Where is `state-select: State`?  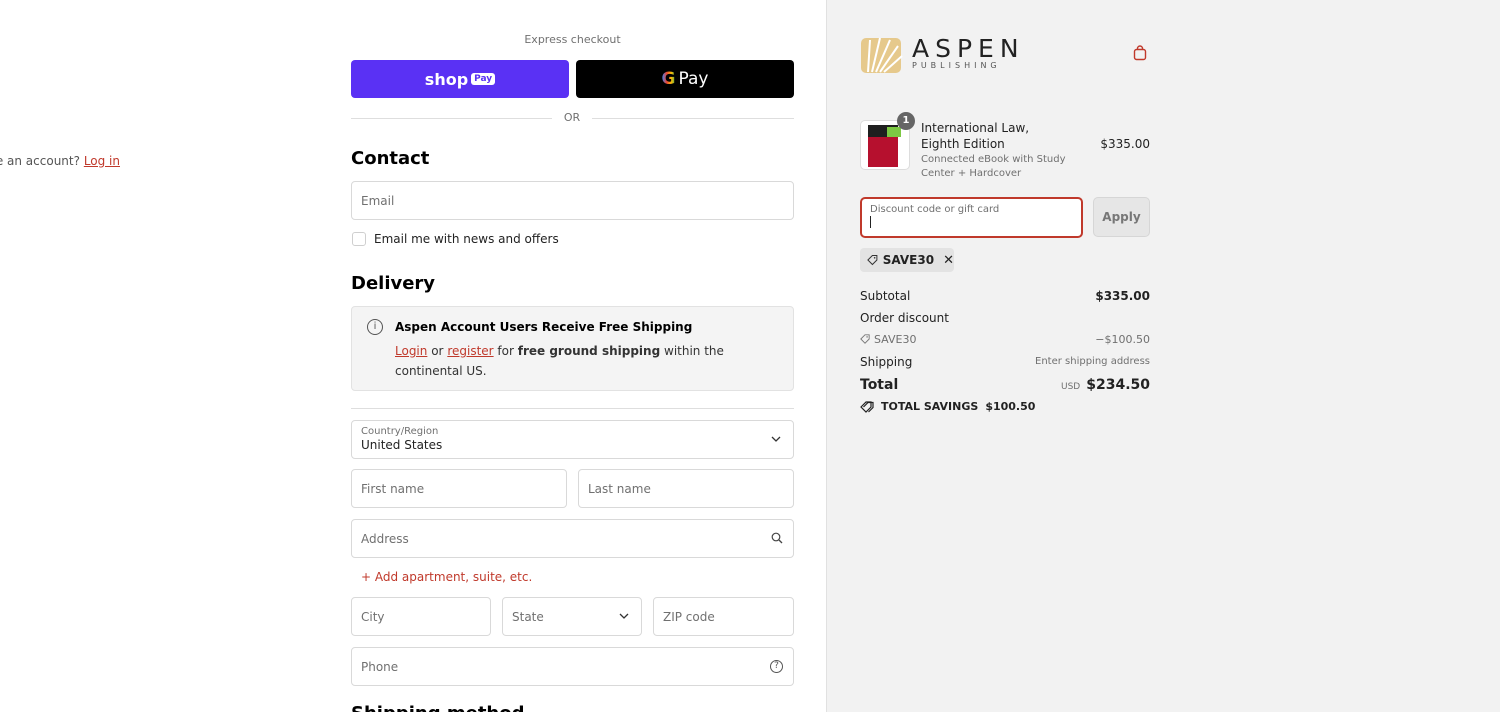
state-select: State is located at coordinates (572, 616).